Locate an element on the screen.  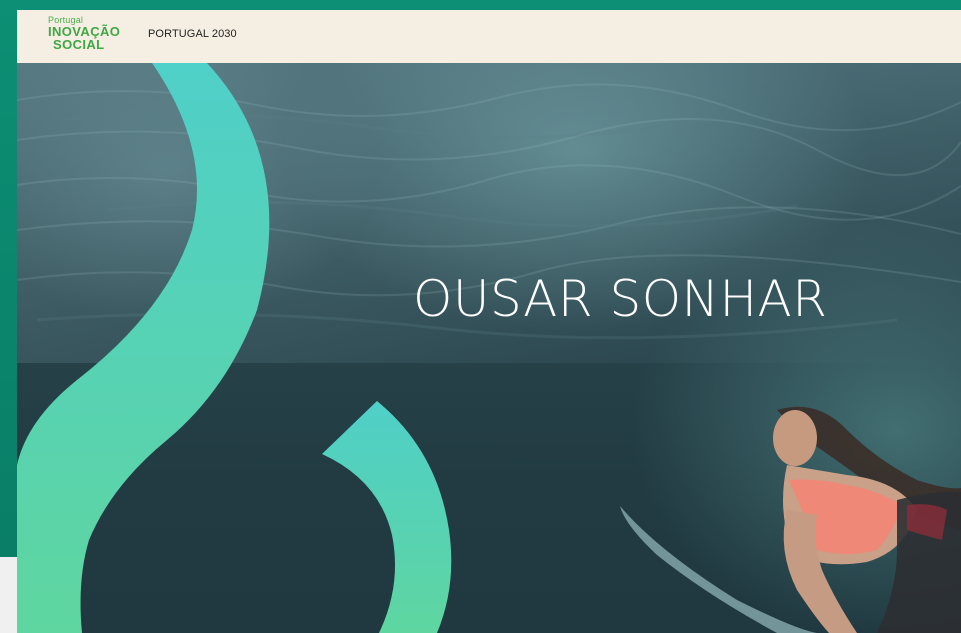
hero-title: OUSAR SONHAR is located at coordinates (620, 299).